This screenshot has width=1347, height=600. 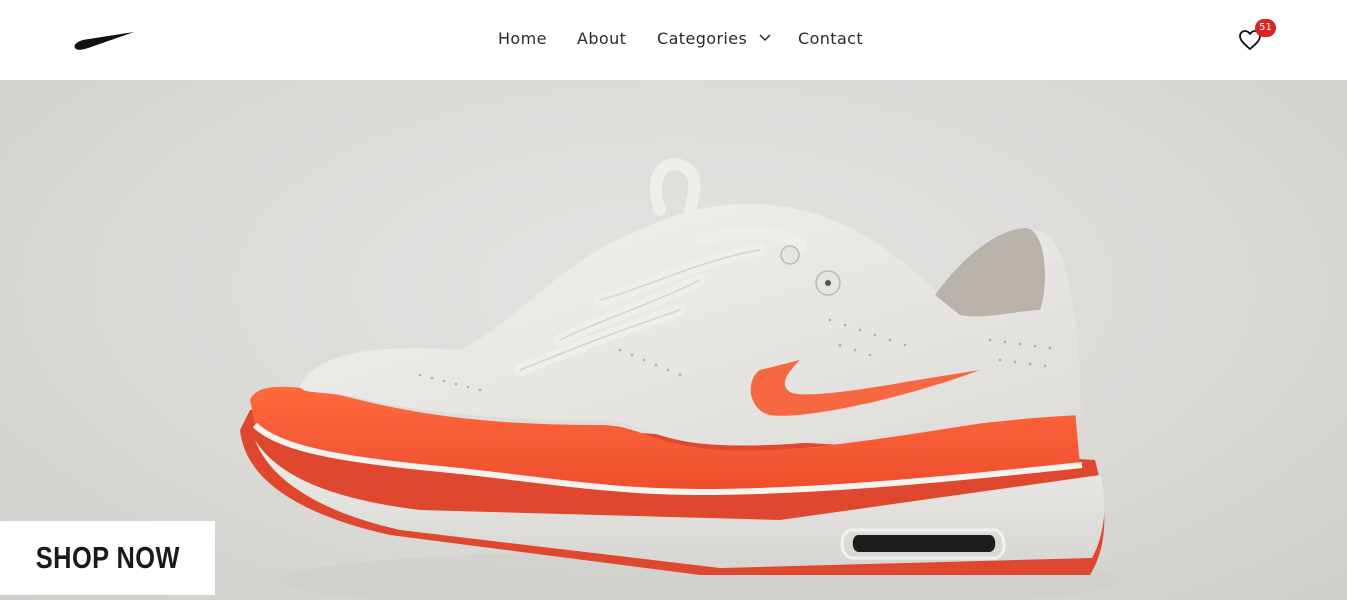 I want to click on main-nav: Home About Categories Contact, so click(x=673, y=40).